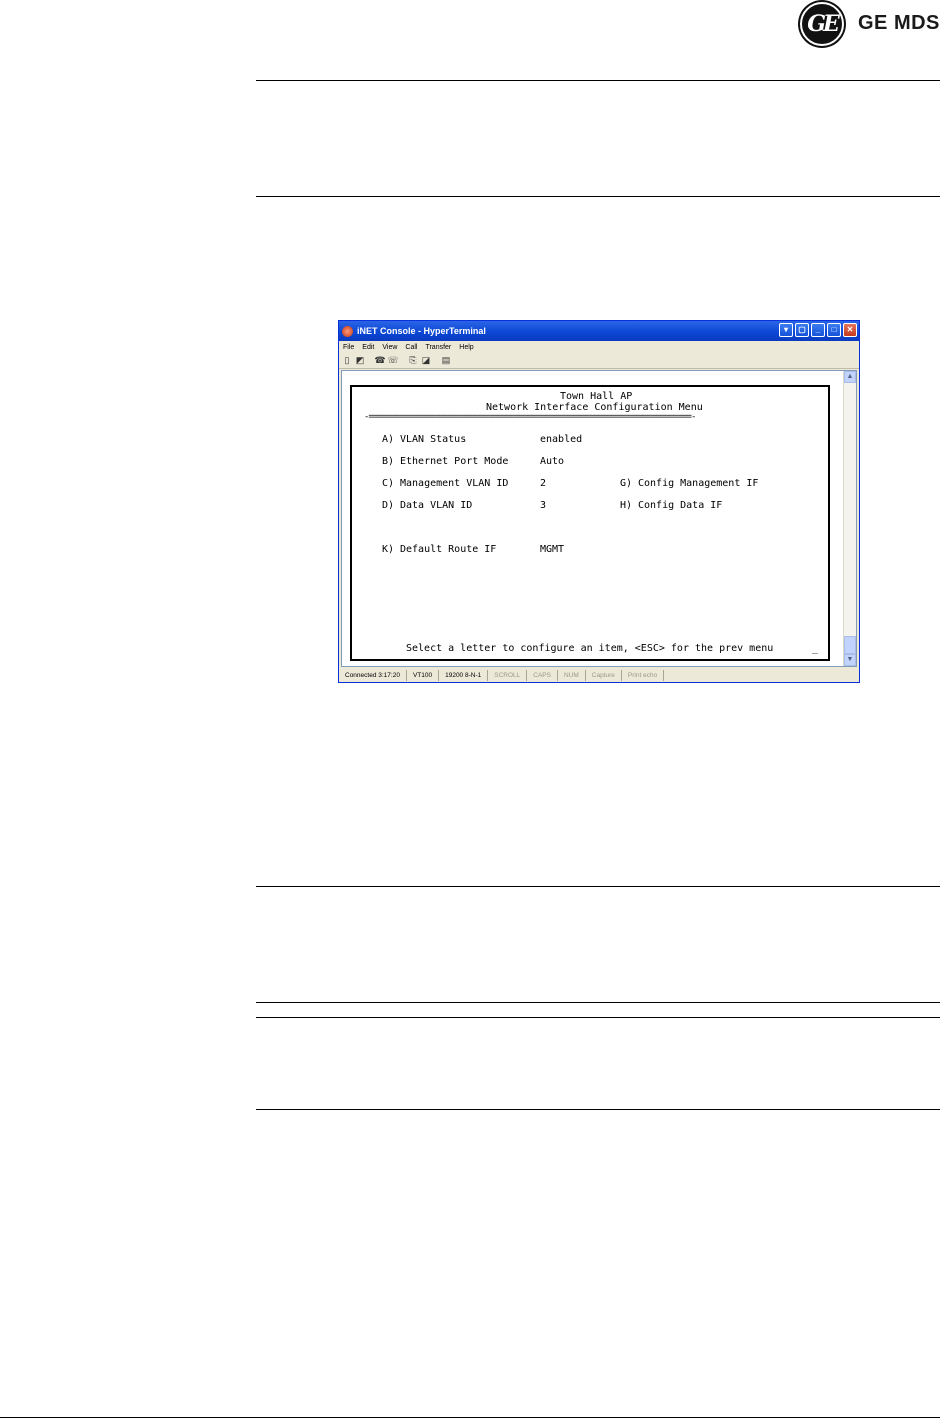  What do you see at coordinates (815, 648) in the screenshot?
I see `terminal-cursor: _` at bounding box center [815, 648].